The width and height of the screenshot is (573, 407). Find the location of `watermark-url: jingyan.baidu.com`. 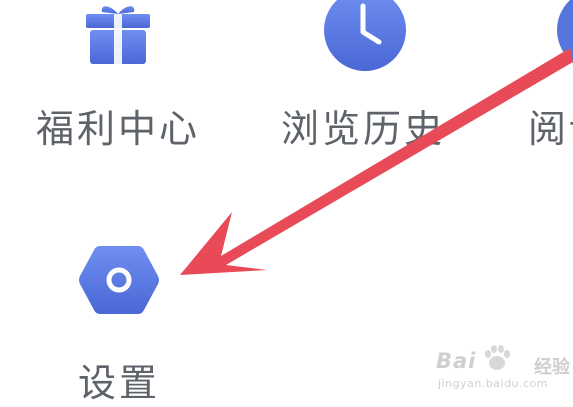

watermark-url: jingyan.baidu.com is located at coordinates (493, 383).